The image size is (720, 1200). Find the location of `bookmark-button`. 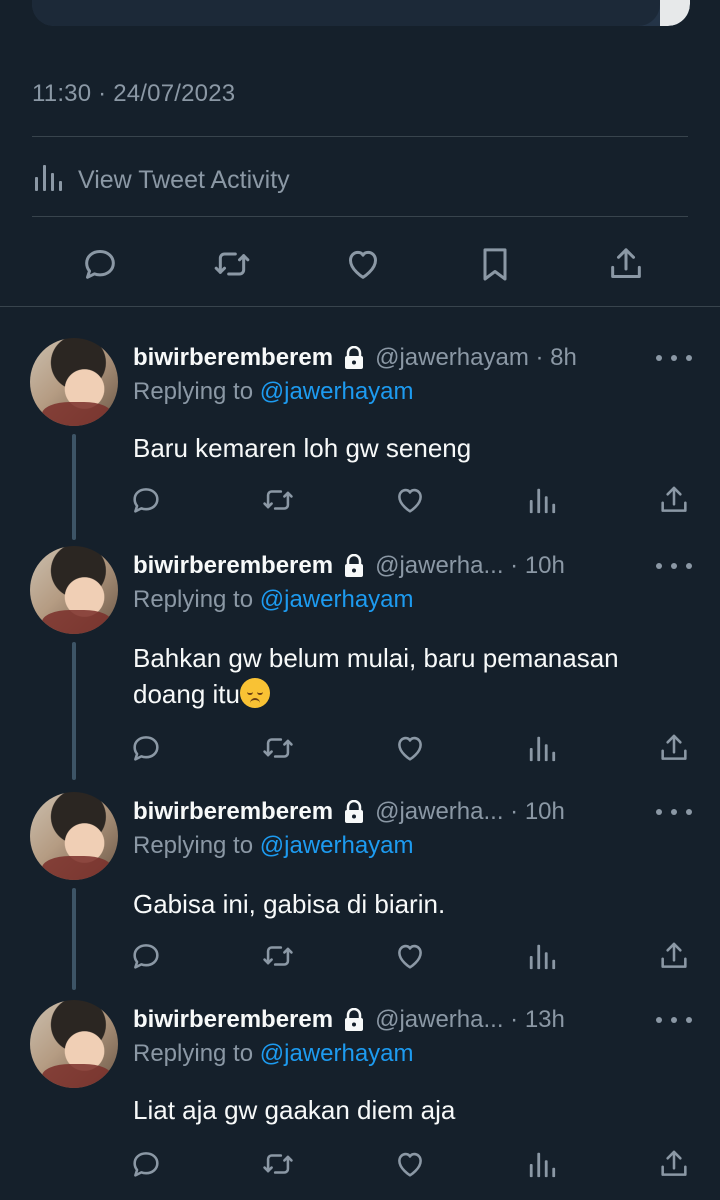

bookmark-button is located at coordinates (495, 264).